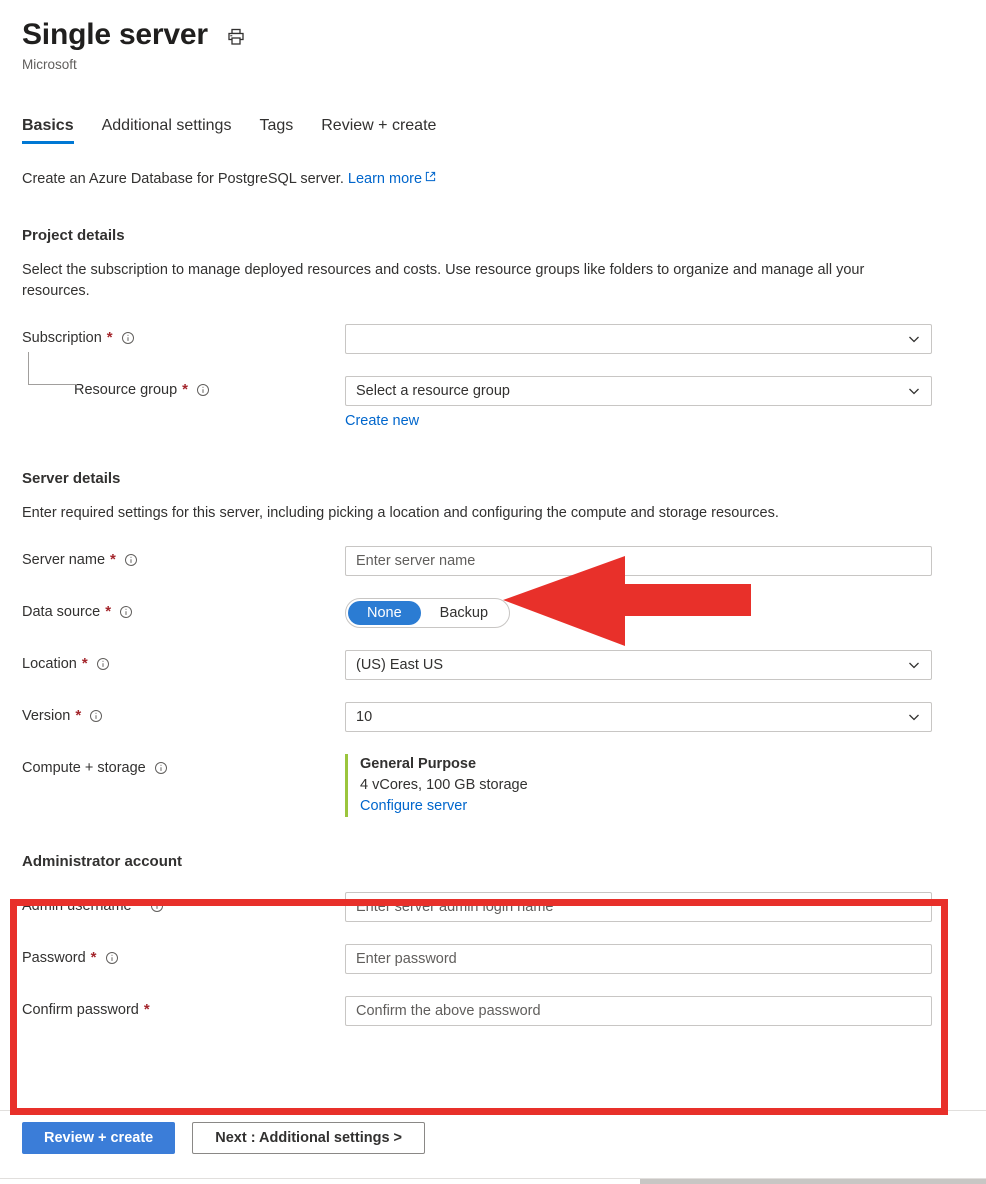 The height and width of the screenshot is (1184, 986). Describe the element at coordinates (382, 421) in the screenshot. I see `create-new-resource-group-link: Create new` at that location.